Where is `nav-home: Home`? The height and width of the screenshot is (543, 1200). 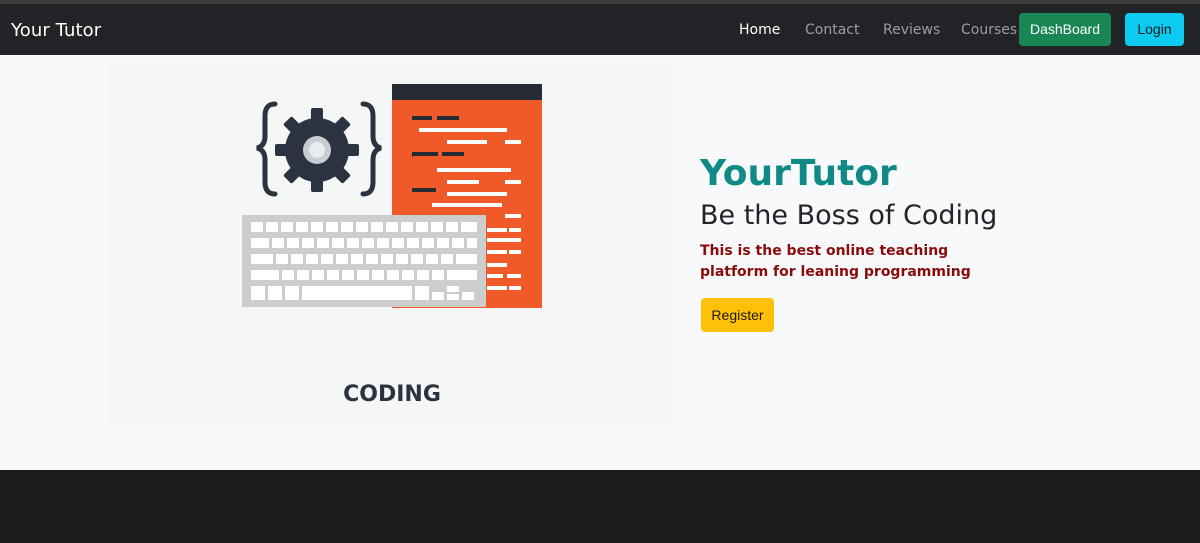 nav-home: Home is located at coordinates (759, 30).